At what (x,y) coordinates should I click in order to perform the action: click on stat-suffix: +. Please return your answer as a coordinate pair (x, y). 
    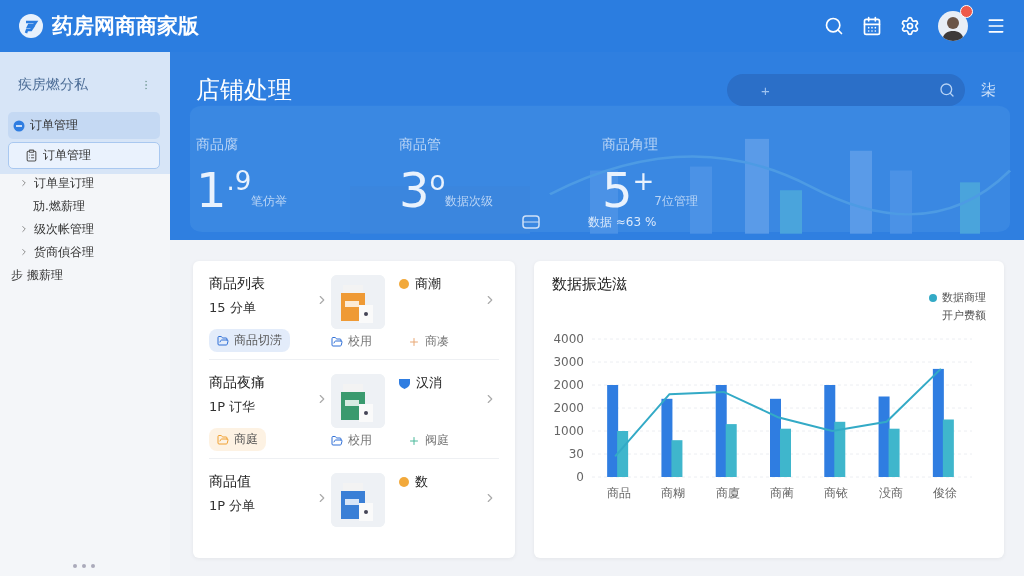
    Looking at the image, I should click on (643, 181).